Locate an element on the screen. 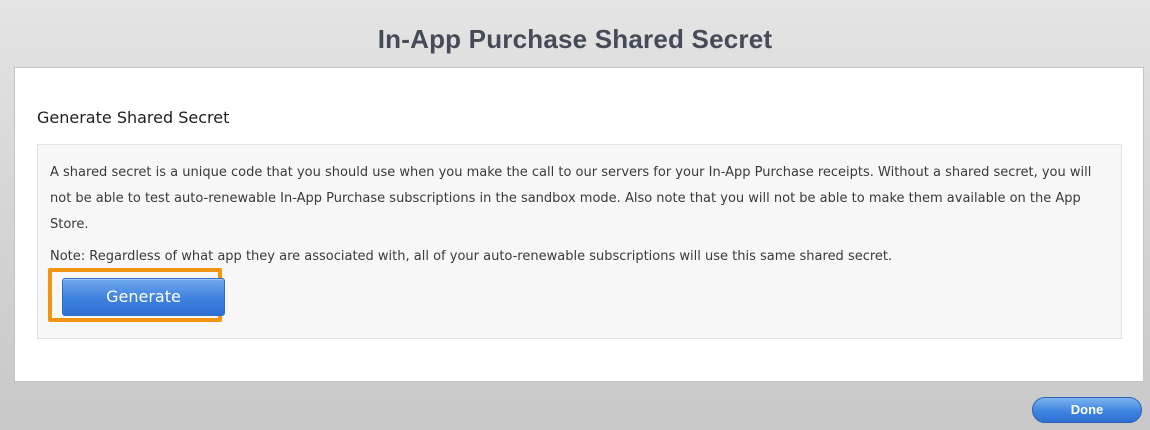 The width and height of the screenshot is (1150, 430). done-button: Done is located at coordinates (1087, 410).